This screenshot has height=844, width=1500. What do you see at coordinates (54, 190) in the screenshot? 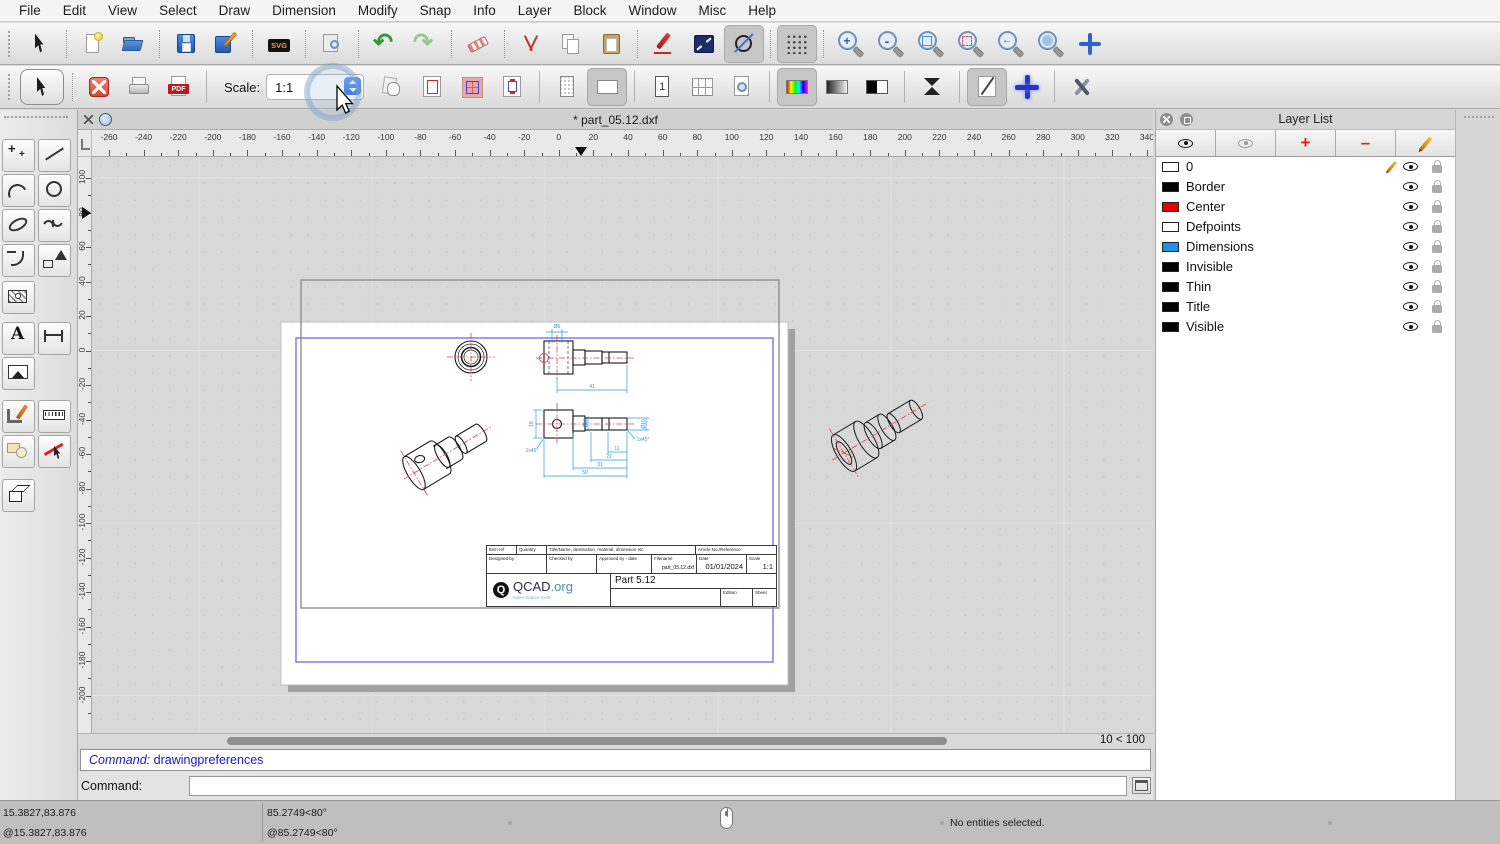
I see `circle-tool-button` at bounding box center [54, 190].